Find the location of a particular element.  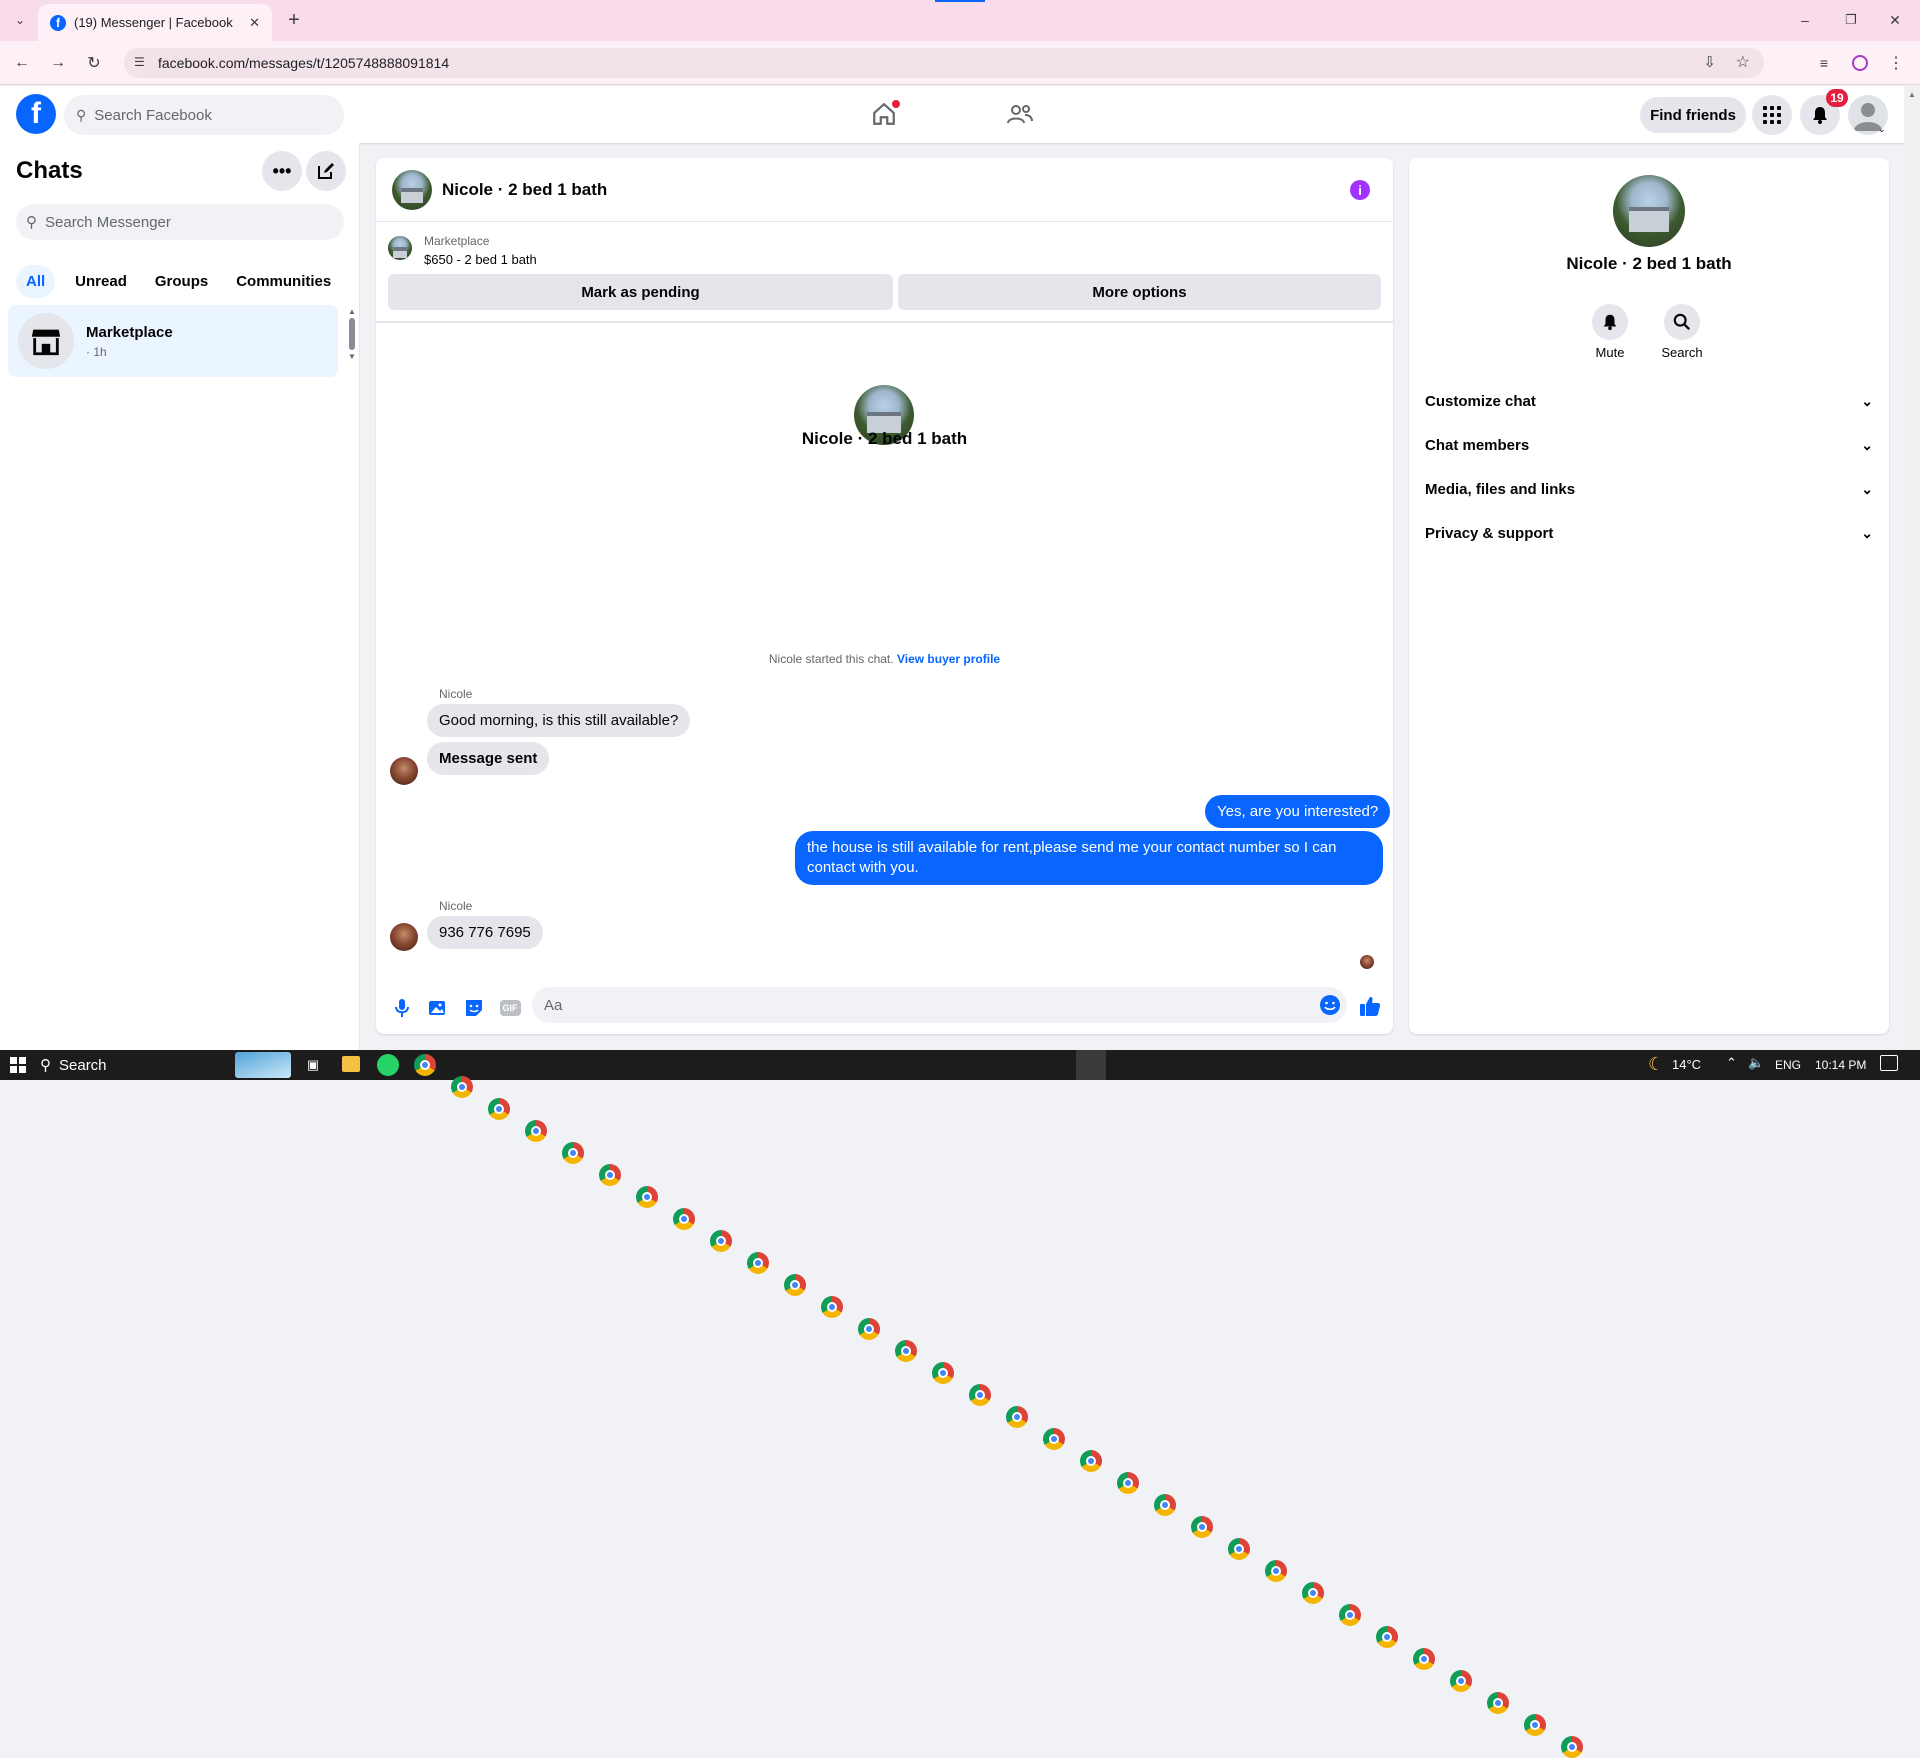

photo-icon is located at coordinates (438, 1008).